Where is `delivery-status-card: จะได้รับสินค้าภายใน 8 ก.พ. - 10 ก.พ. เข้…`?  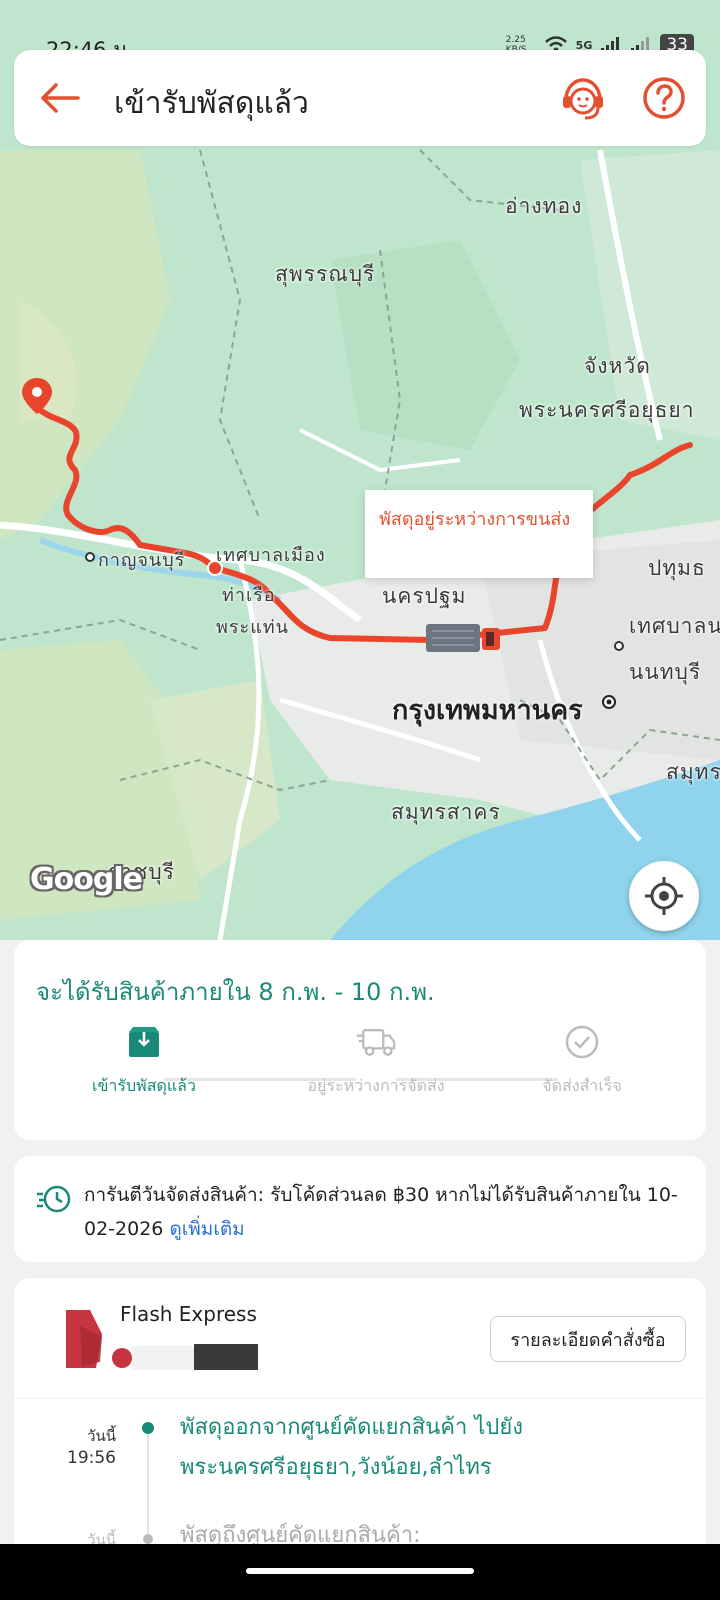 delivery-status-card: จะได้รับสินค้าภายใน 8 ก.พ. - 10 ก.พ. เข้… is located at coordinates (360, 1040).